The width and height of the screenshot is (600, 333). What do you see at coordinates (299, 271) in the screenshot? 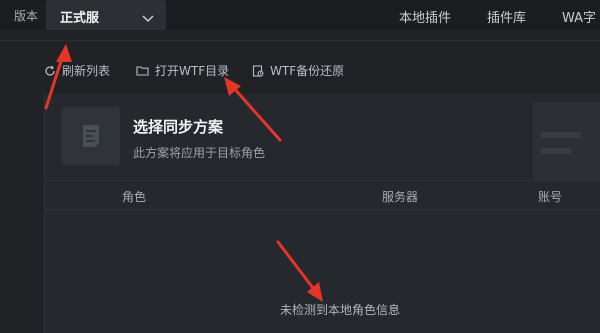
I see `annotation-arrow-empty-state` at bounding box center [299, 271].